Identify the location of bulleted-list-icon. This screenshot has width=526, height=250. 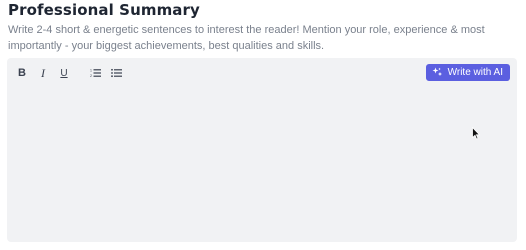
(116, 73).